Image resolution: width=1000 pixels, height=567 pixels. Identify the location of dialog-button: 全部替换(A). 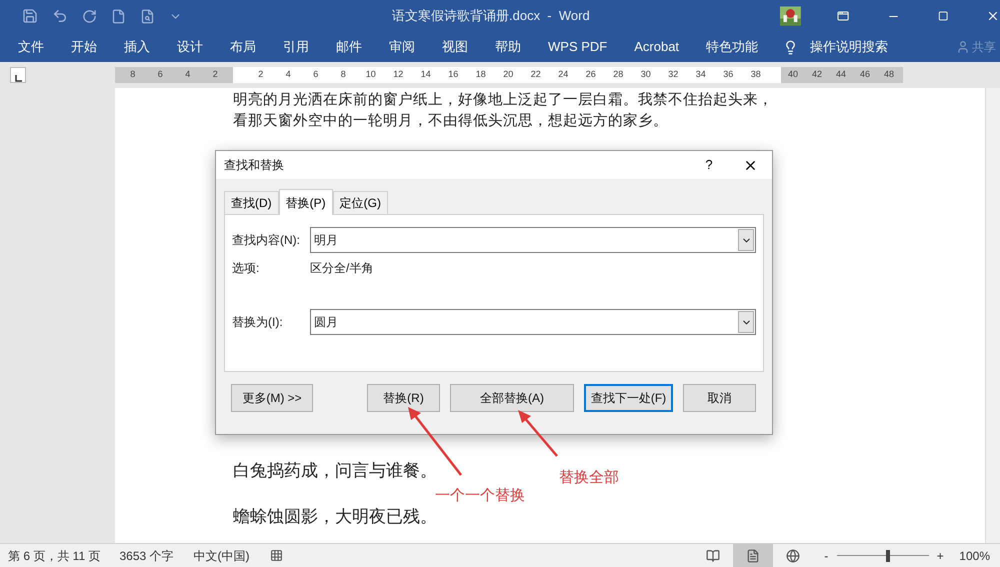
(512, 398).